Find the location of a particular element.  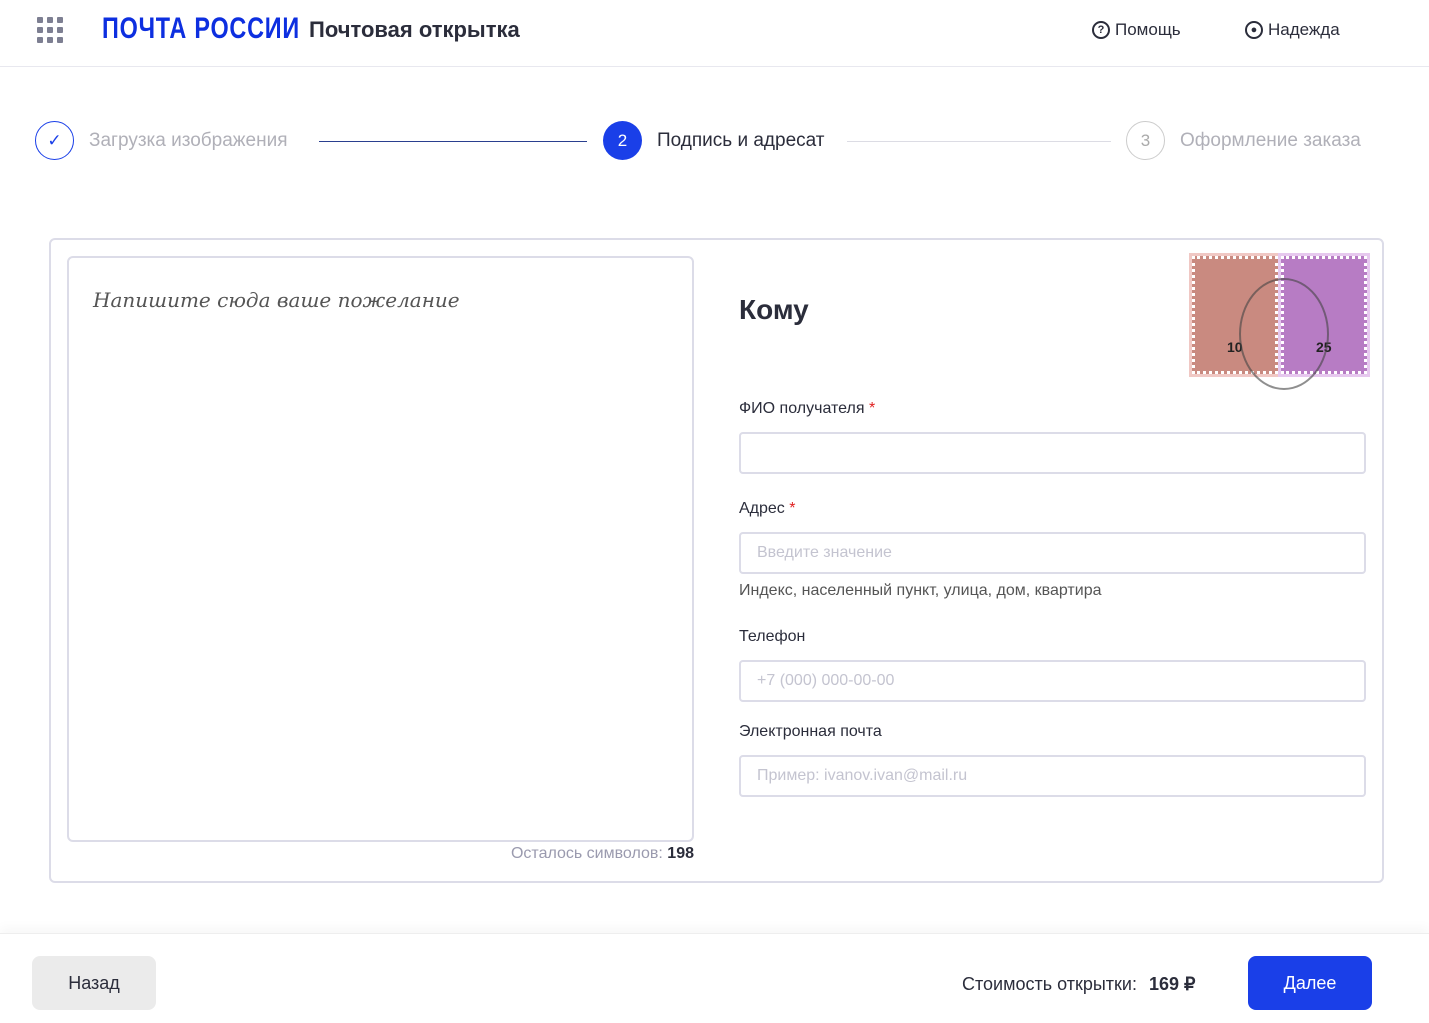

help-label: Помощь is located at coordinates (1148, 29).